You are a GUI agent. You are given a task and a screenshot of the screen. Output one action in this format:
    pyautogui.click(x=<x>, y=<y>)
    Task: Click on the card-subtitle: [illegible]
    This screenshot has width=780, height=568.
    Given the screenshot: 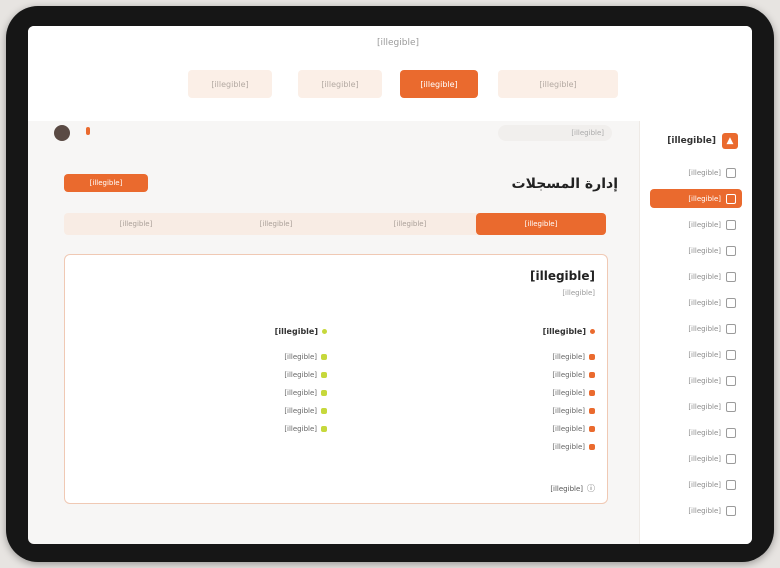 What is the action you would take?
    pyautogui.click(x=578, y=293)
    